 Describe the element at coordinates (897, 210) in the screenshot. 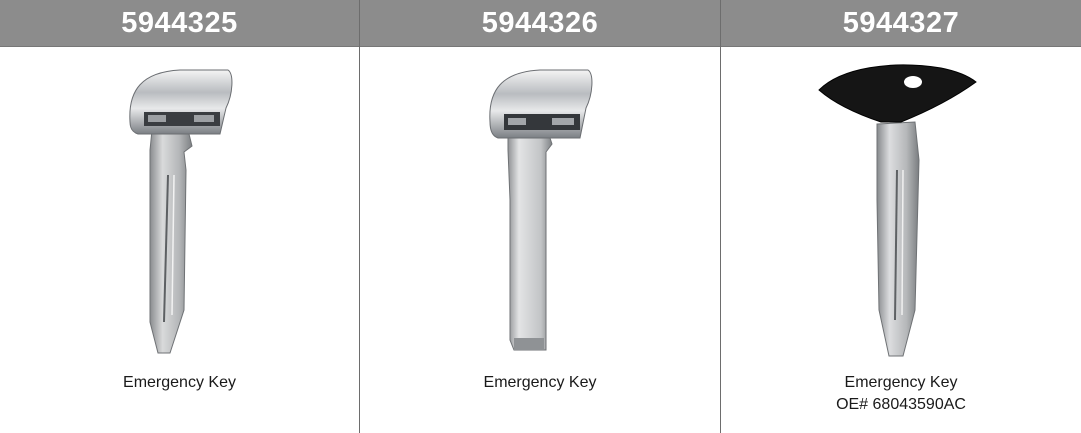

I see `emergency-key-black-head-icon` at that location.